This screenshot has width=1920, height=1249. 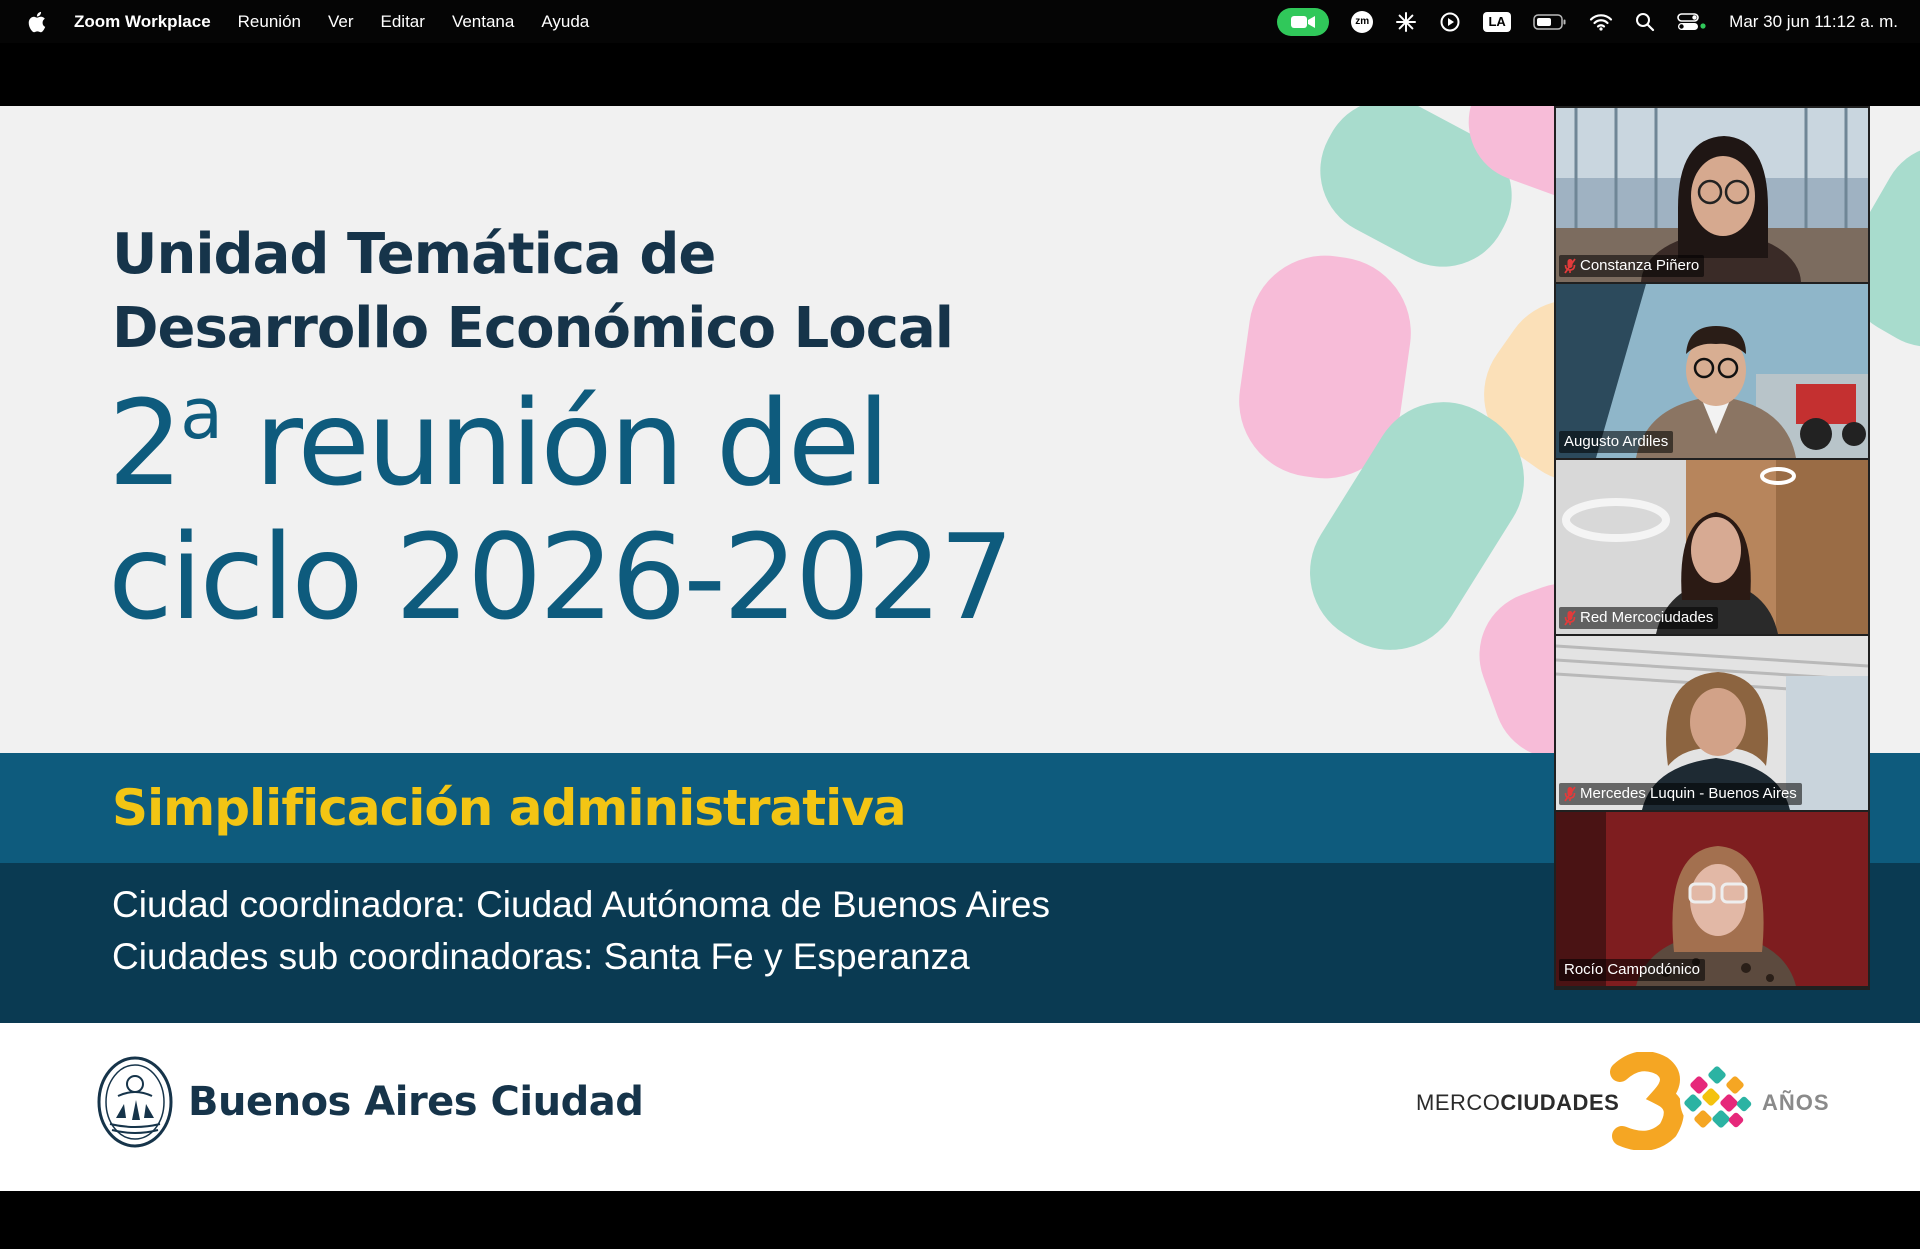 What do you see at coordinates (142, 22) in the screenshot?
I see `app-name-menu: Zoom Workplace` at bounding box center [142, 22].